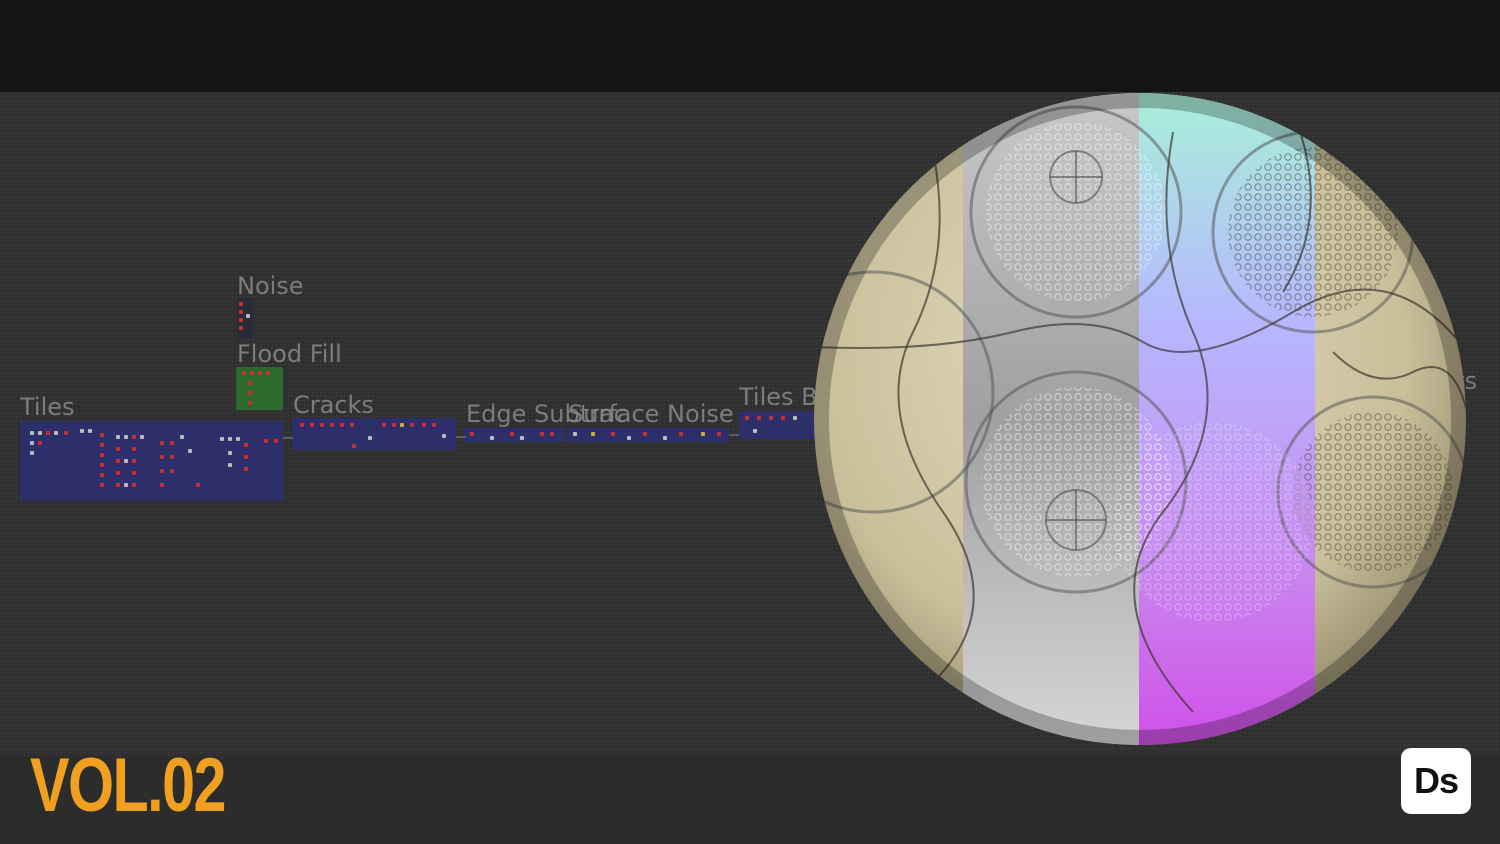 The width and height of the screenshot is (1500, 844). Describe the element at coordinates (333, 405) in the screenshot. I see `frame-label-cracks: Cracks` at that location.